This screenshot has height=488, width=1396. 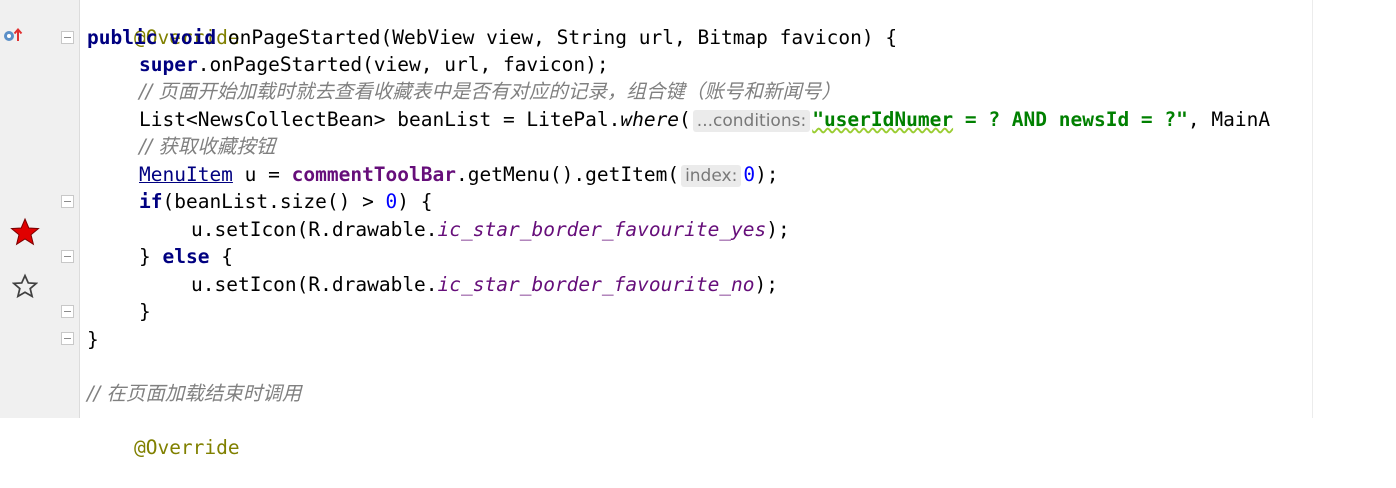 What do you see at coordinates (186, 174) in the screenshot?
I see `class-reference-link: MenuItem` at bounding box center [186, 174].